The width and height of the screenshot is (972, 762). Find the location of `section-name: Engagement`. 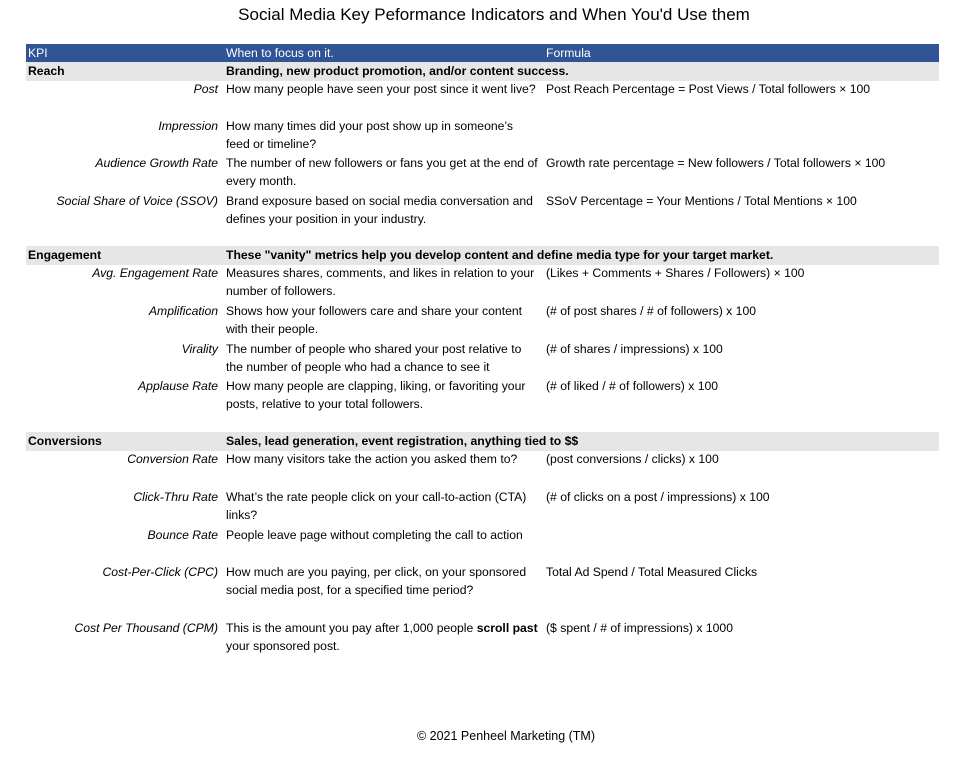

section-name: Engagement is located at coordinates (65, 255).